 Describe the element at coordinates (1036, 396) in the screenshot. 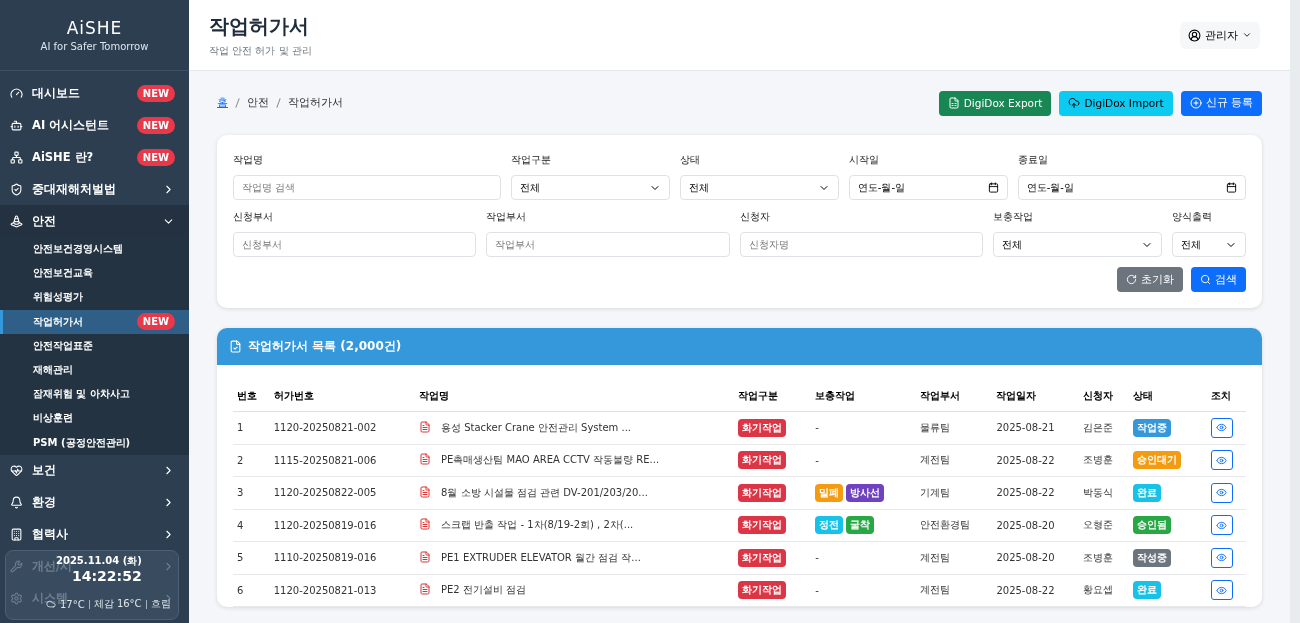

I see `column-header: 작업일자` at that location.